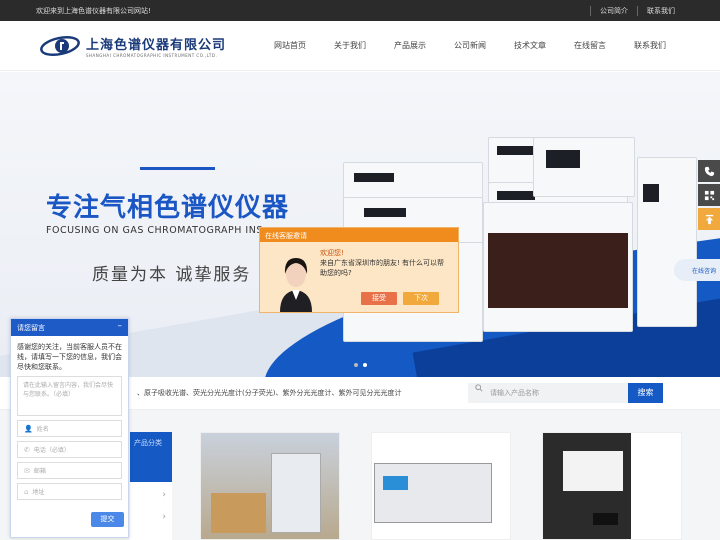 The width and height of the screenshot is (720, 540). Describe the element at coordinates (660, 10) in the screenshot. I see `top-link-contact: 联系我们` at that location.